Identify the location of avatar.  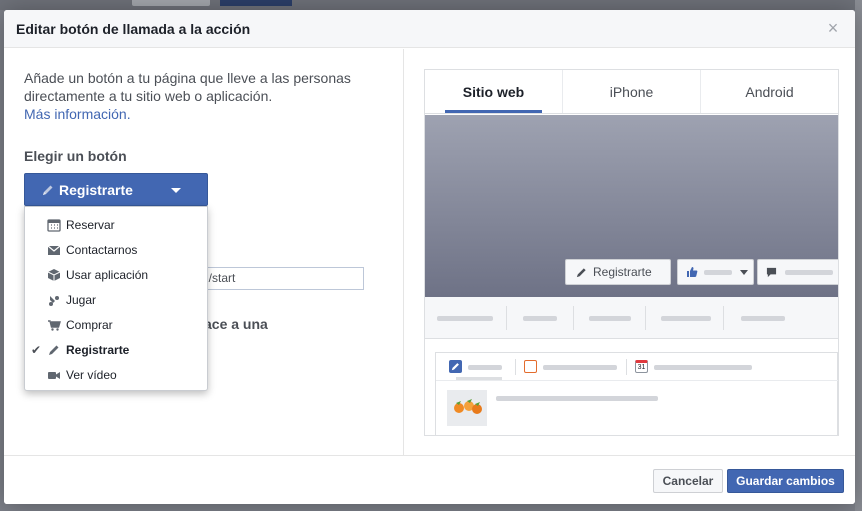
(467, 408).